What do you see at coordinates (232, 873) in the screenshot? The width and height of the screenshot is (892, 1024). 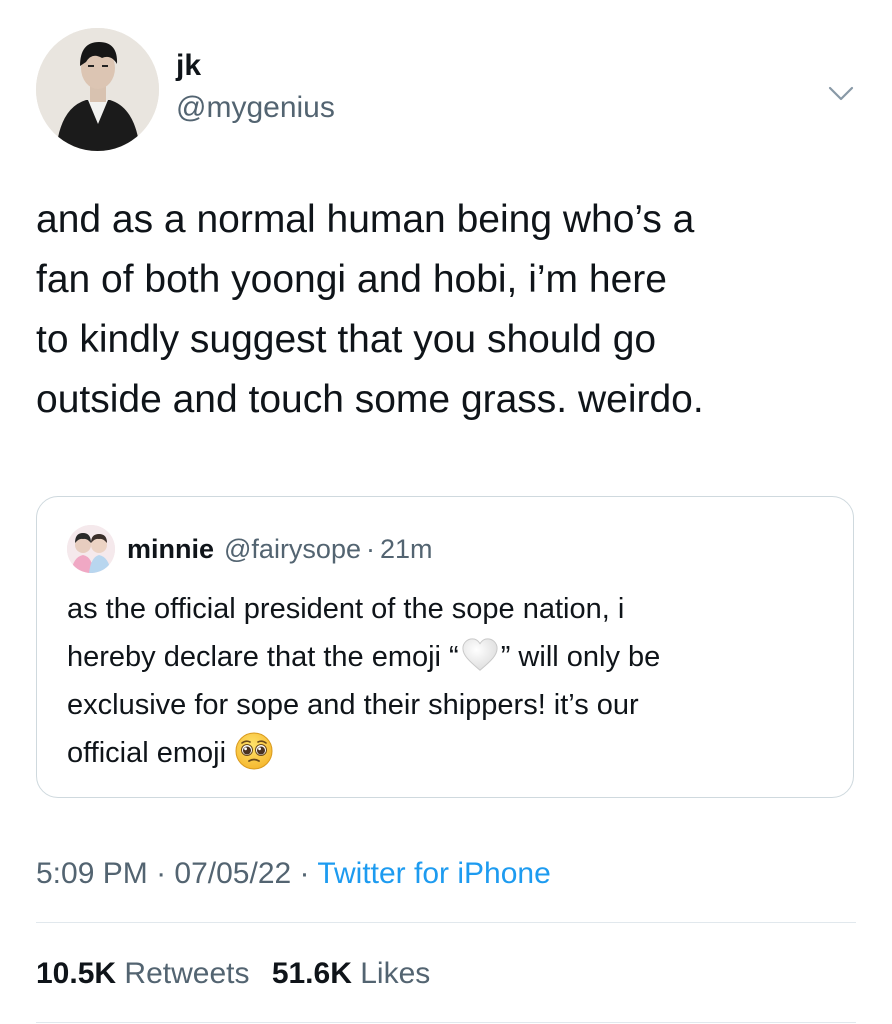 I see `tweet-date: 07/05/22` at bounding box center [232, 873].